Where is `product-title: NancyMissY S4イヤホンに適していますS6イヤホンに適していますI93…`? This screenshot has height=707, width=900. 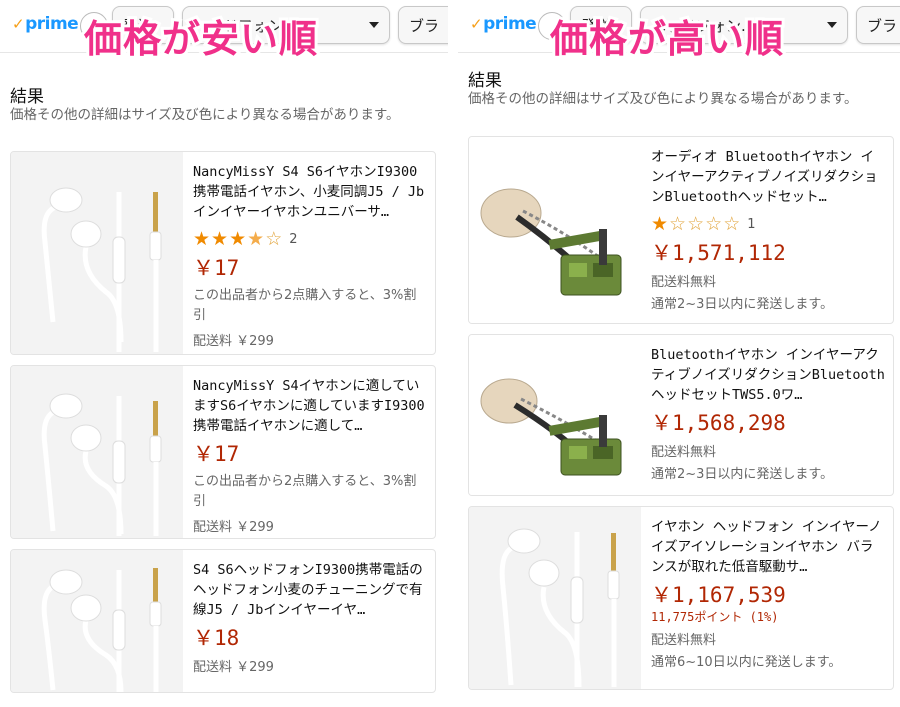
product-title: NancyMissY S4イヤホンに適していますS6イヤホンに適していますI93… is located at coordinates (310, 406).